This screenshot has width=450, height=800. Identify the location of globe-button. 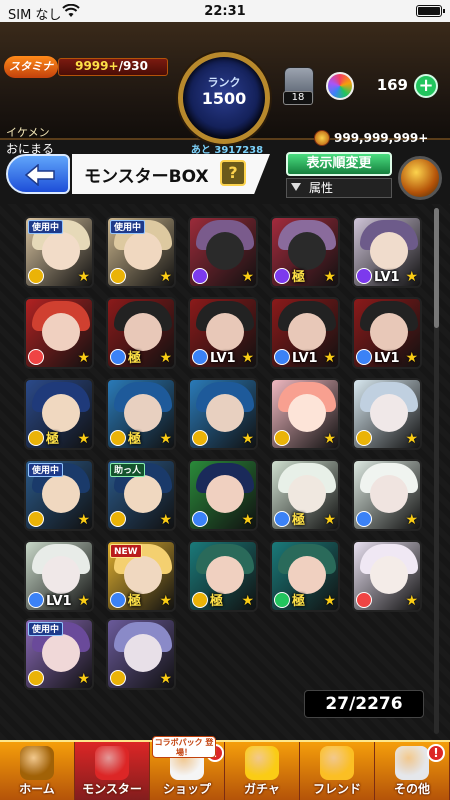
(420, 178).